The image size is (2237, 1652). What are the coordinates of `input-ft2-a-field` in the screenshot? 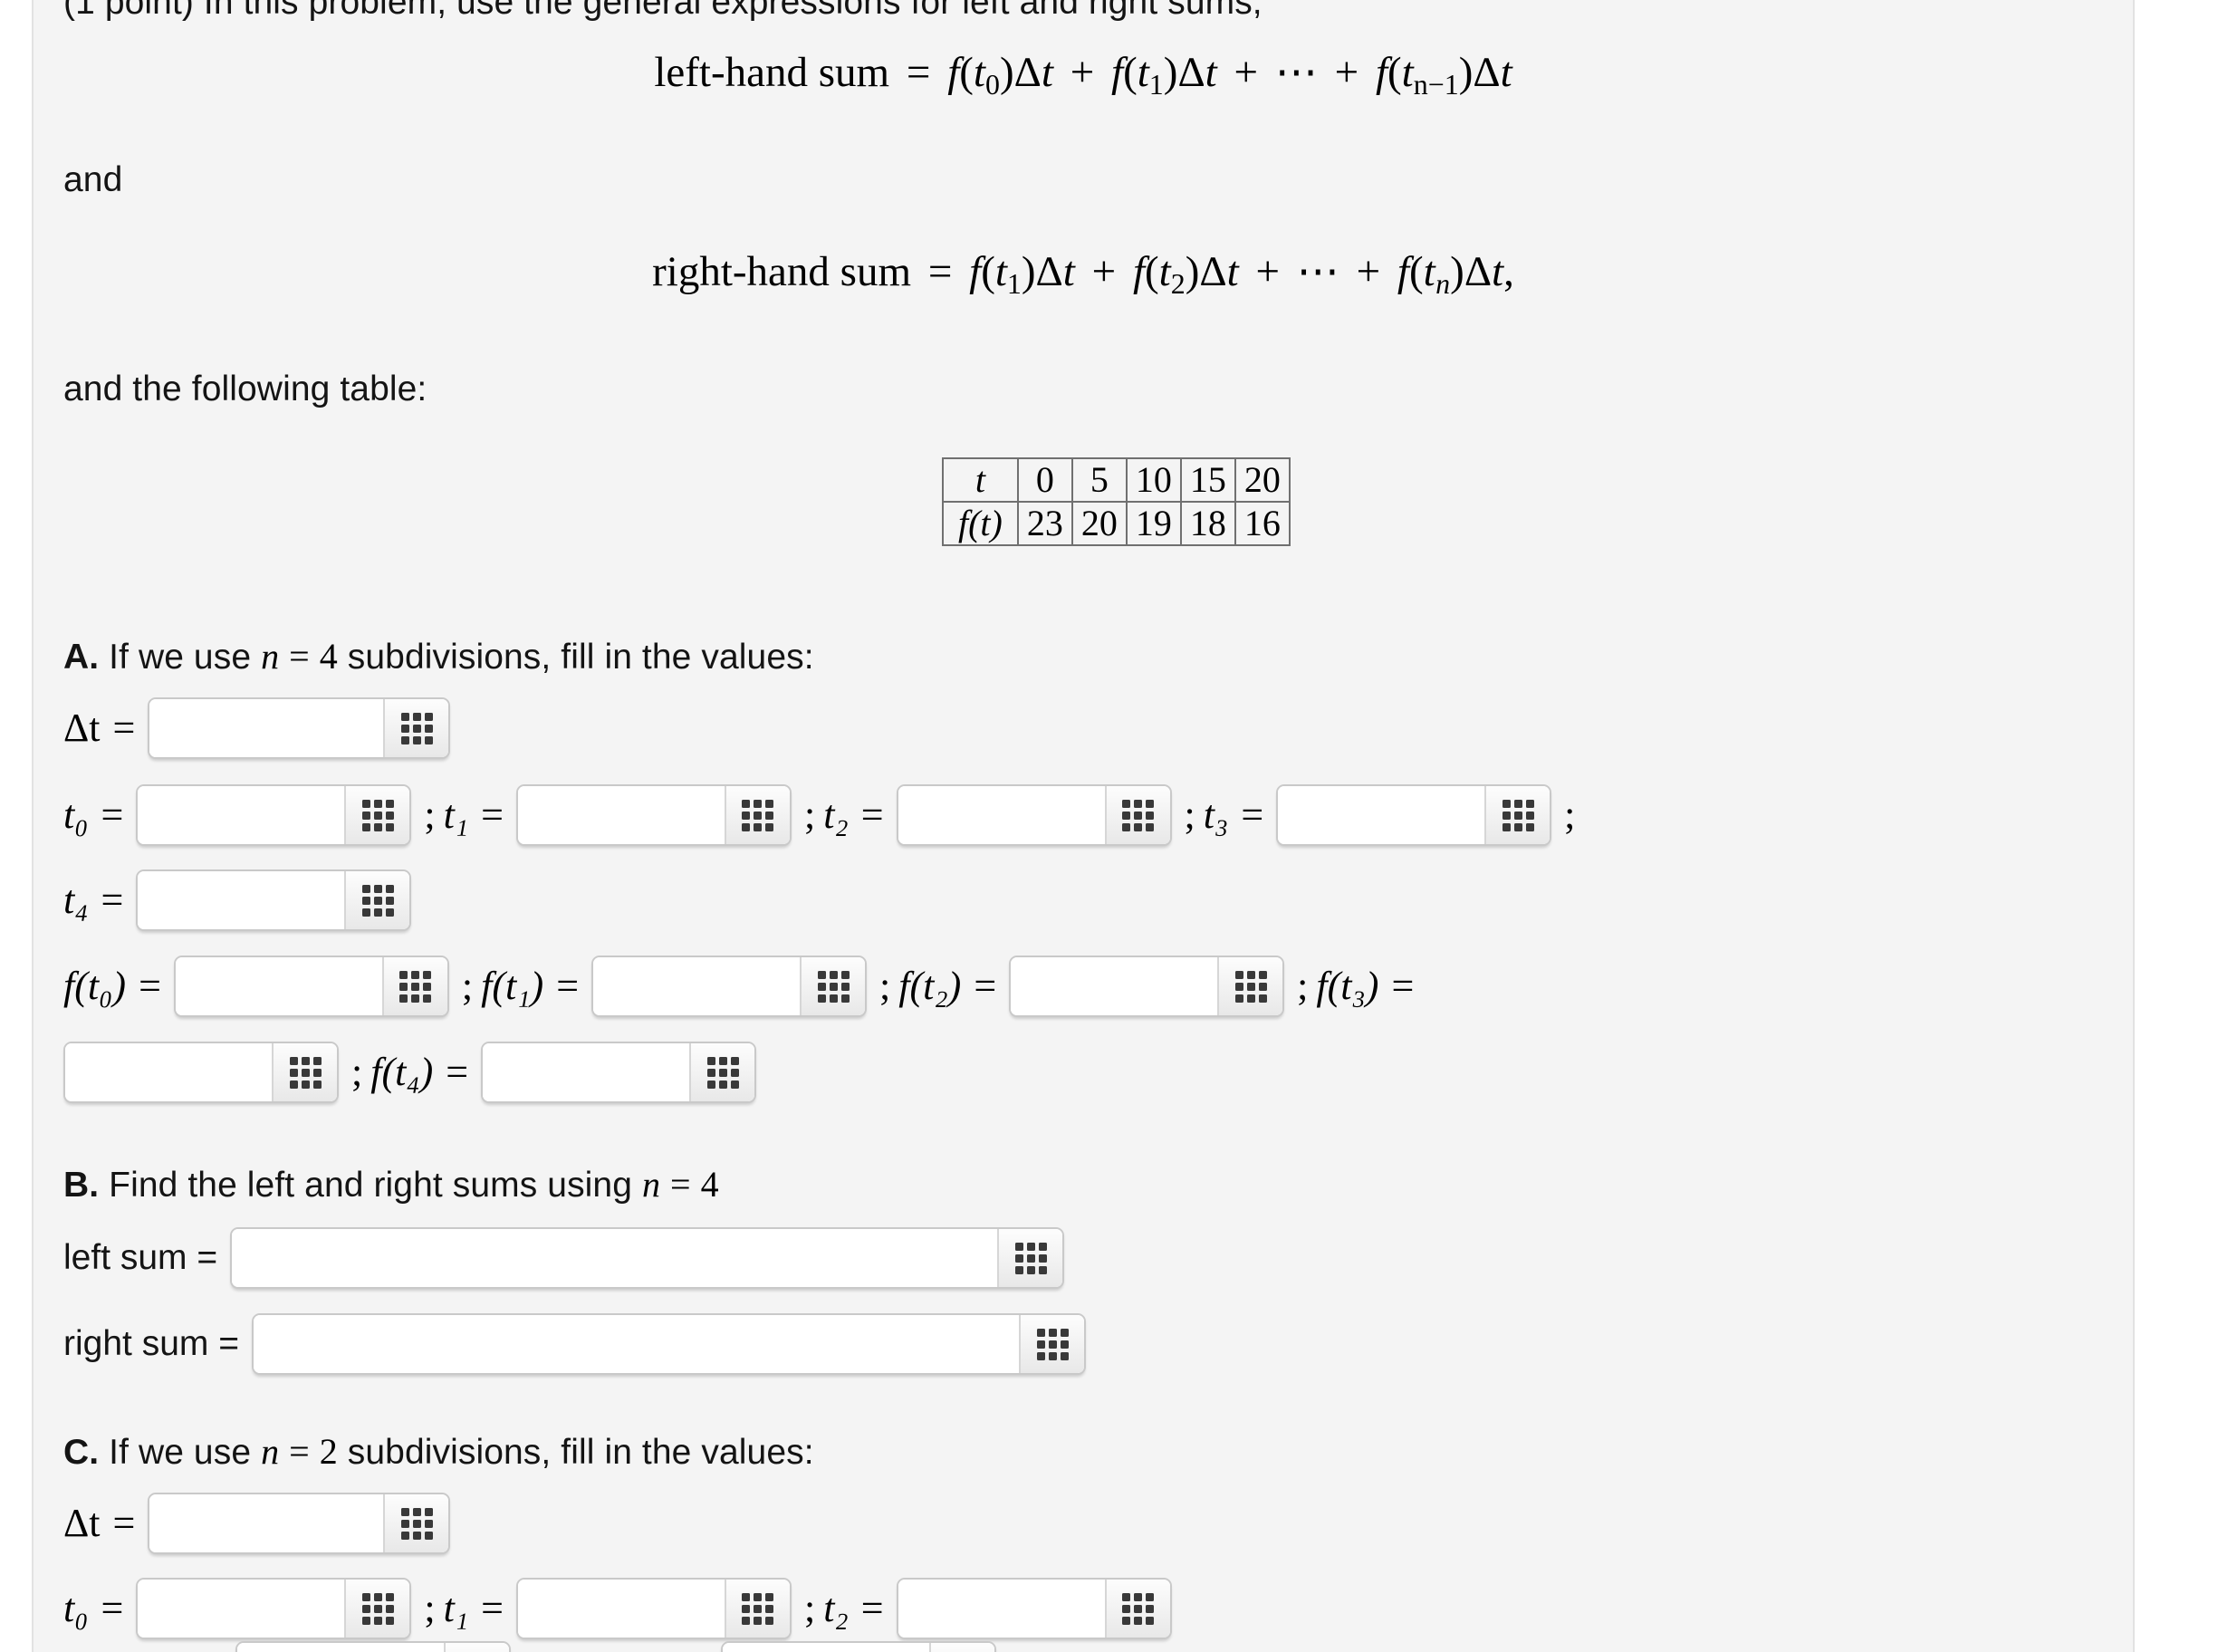 It's located at (1114, 986).